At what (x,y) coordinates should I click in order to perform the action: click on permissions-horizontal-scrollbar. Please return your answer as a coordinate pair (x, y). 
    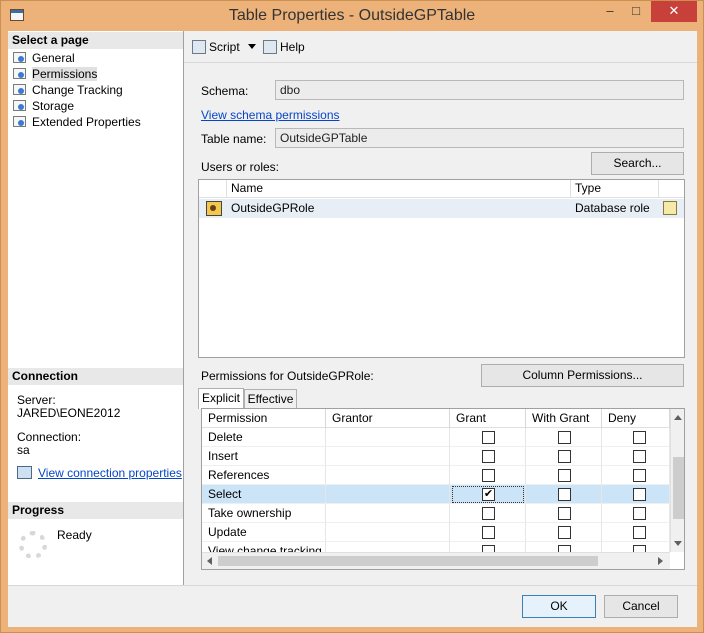
    Looking at the image, I should click on (436, 560).